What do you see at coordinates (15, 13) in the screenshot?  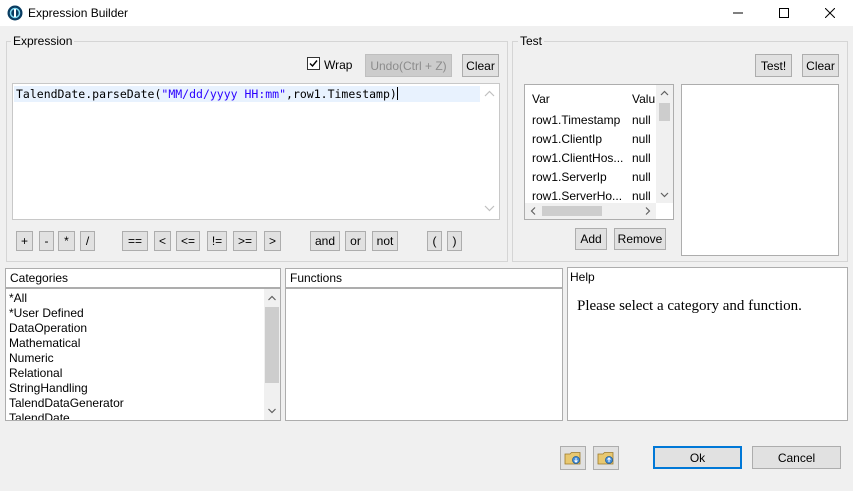 I see `talend-icon` at bounding box center [15, 13].